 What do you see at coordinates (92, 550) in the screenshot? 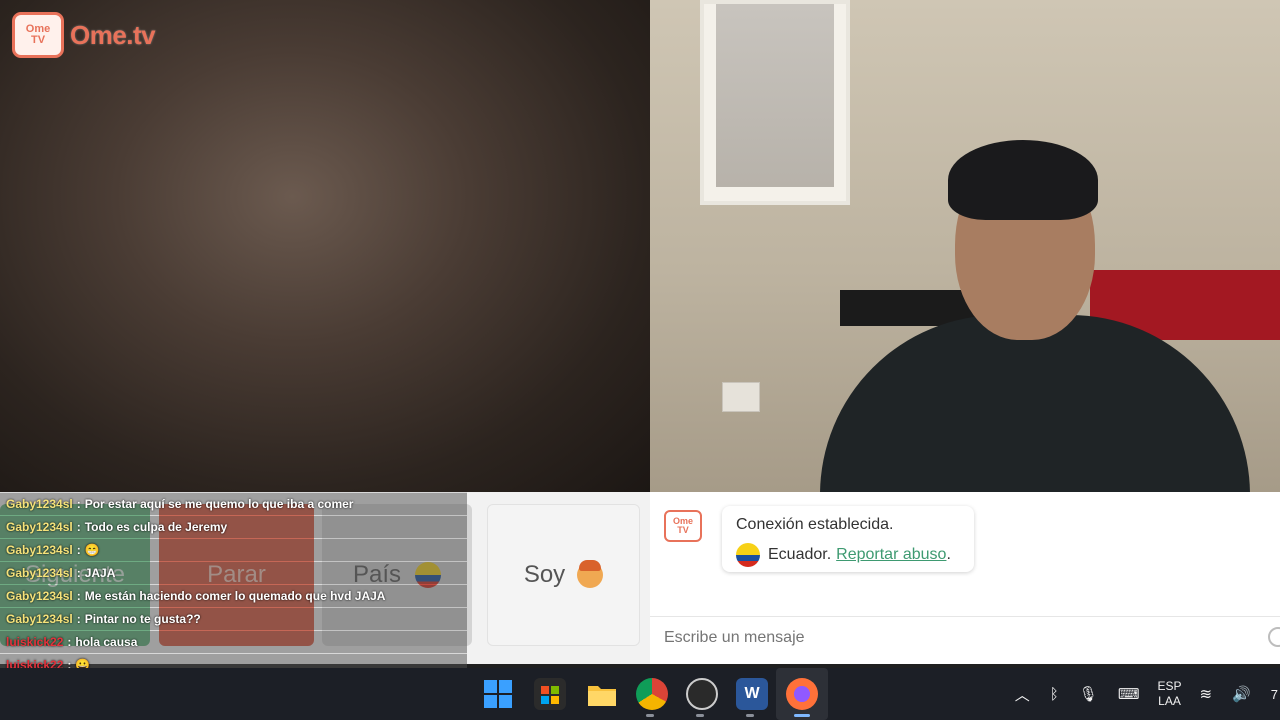
I see `chat-message: 😁` at bounding box center [92, 550].